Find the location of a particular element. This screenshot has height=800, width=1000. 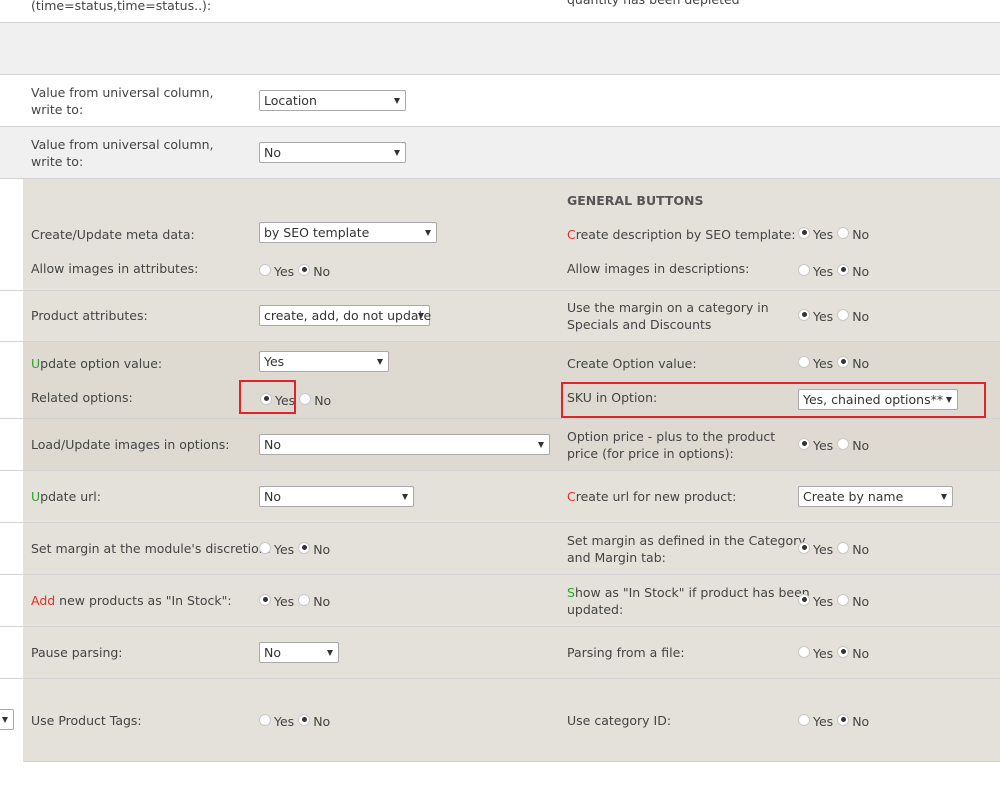

product-tags-label: Use Product Tags: is located at coordinates (86, 720).